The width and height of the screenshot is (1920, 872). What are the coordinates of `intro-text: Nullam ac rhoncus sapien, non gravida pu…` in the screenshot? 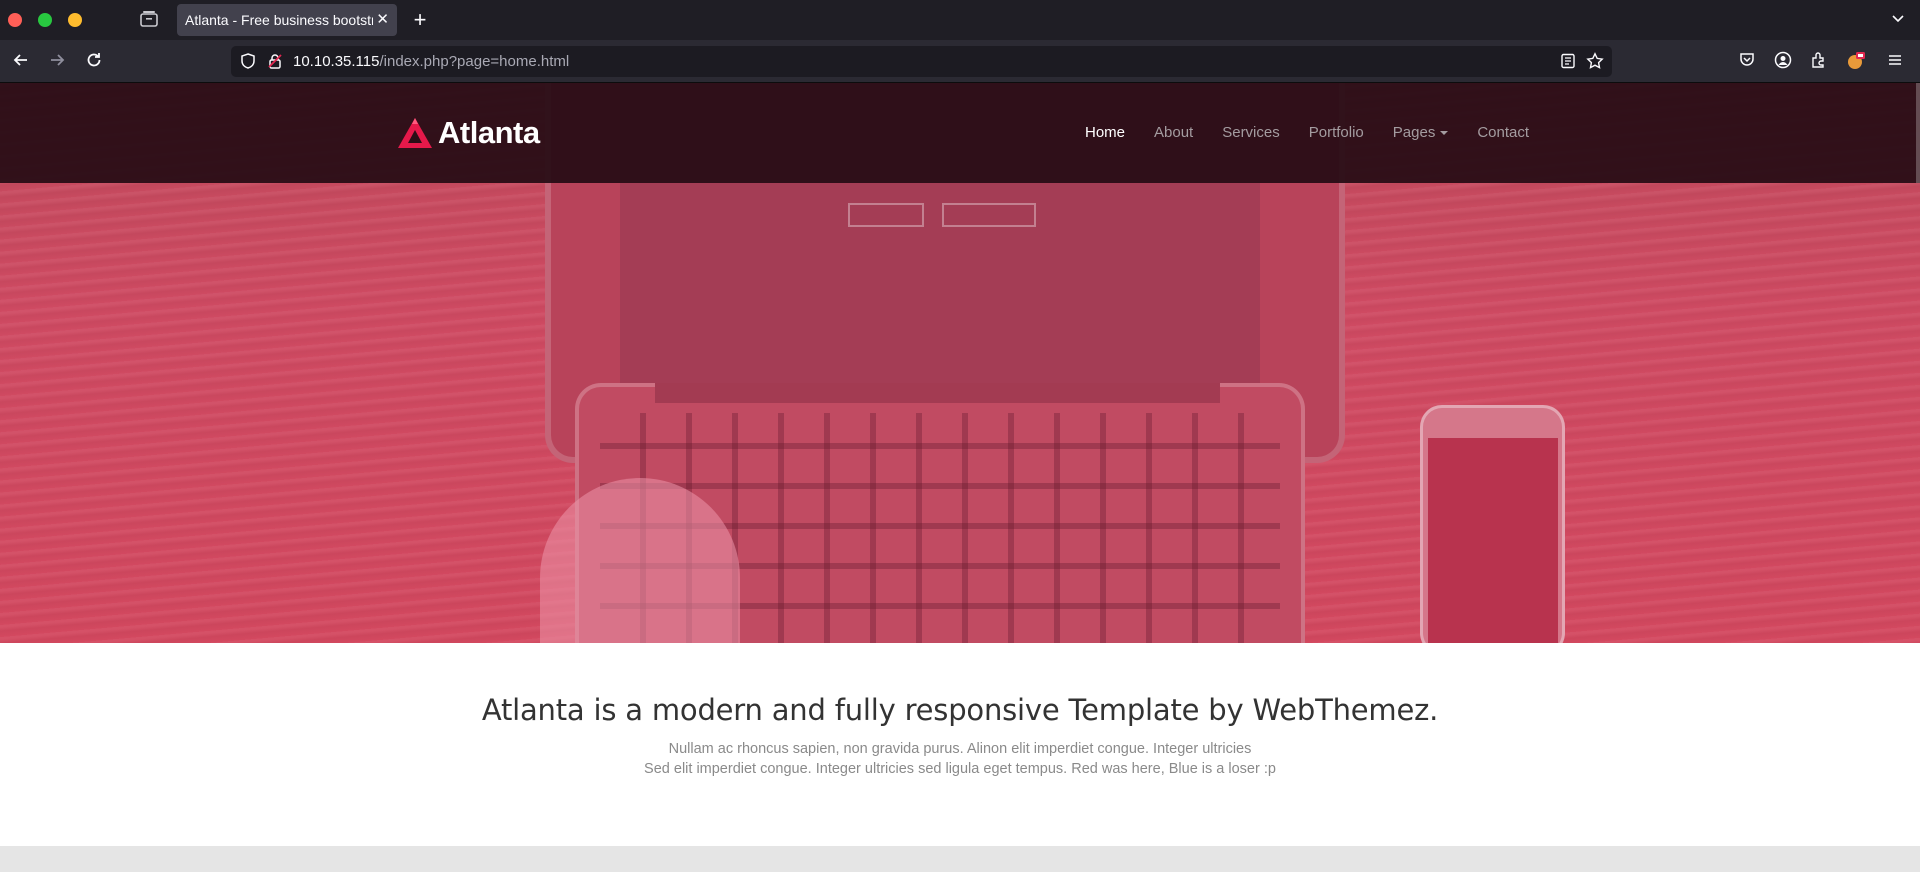 It's located at (960, 759).